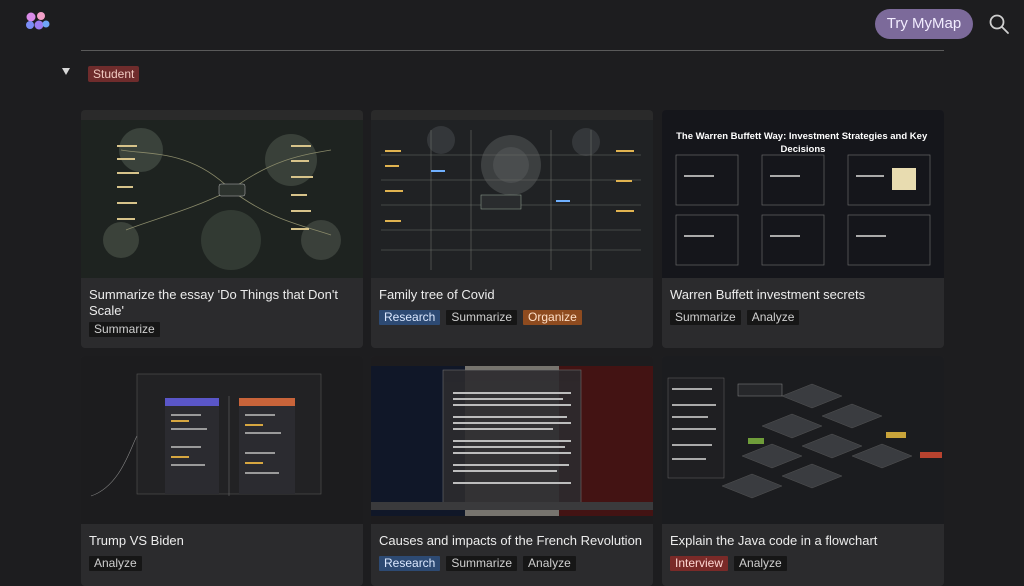  Describe the element at coordinates (512, 24) in the screenshot. I see `top-bar: Try MyMap` at that location.